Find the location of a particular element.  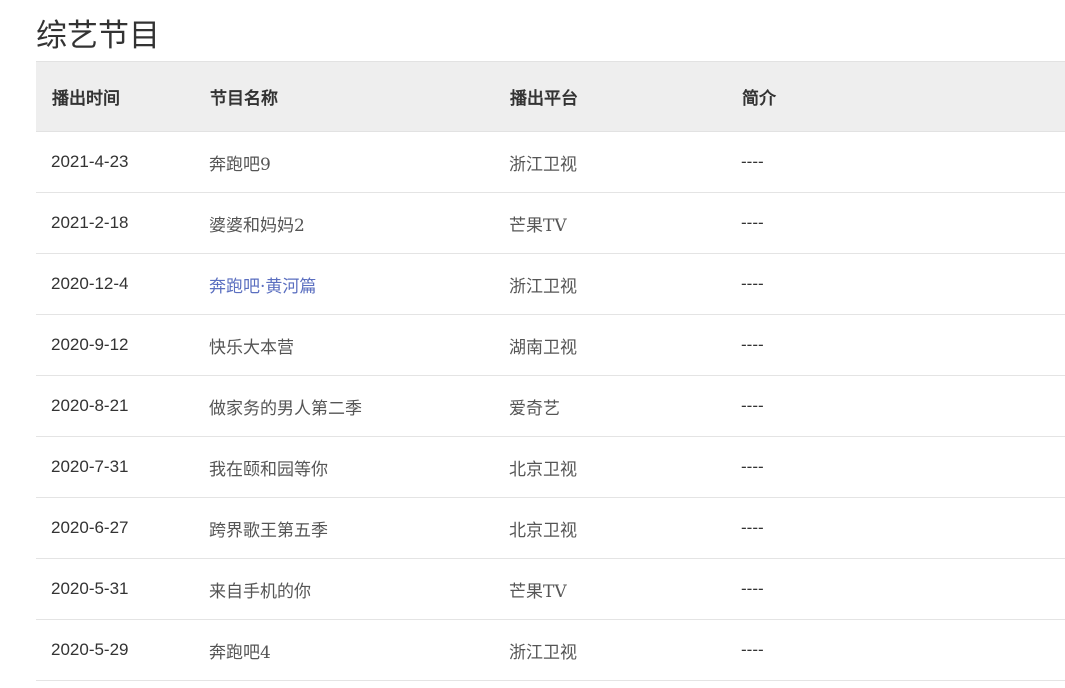

table-row: 2020-7-31 我在颐和园等你 北京卫视 ---- is located at coordinates (550, 467).